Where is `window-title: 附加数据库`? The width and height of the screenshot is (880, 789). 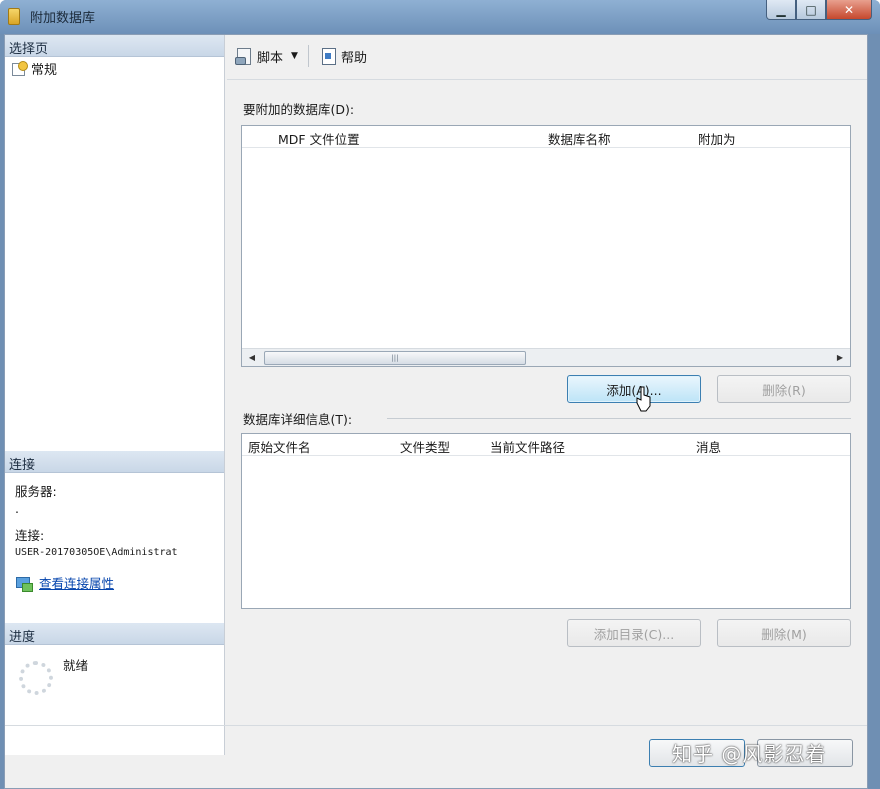
window-title: 附加数据库 is located at coordinates (63, 18).